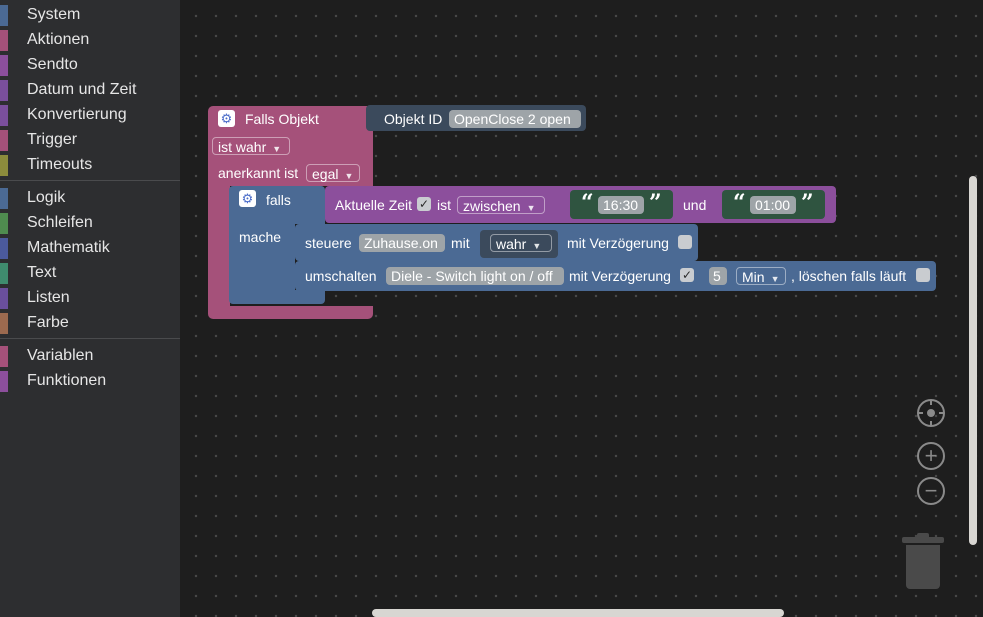 Image resolution: width=983 pixels, height=617 pixels. What do you see at coordinates (413, 119) in the screenshot?
I see `object-id-label: Objekt ID` at bounding box center [413, 119].